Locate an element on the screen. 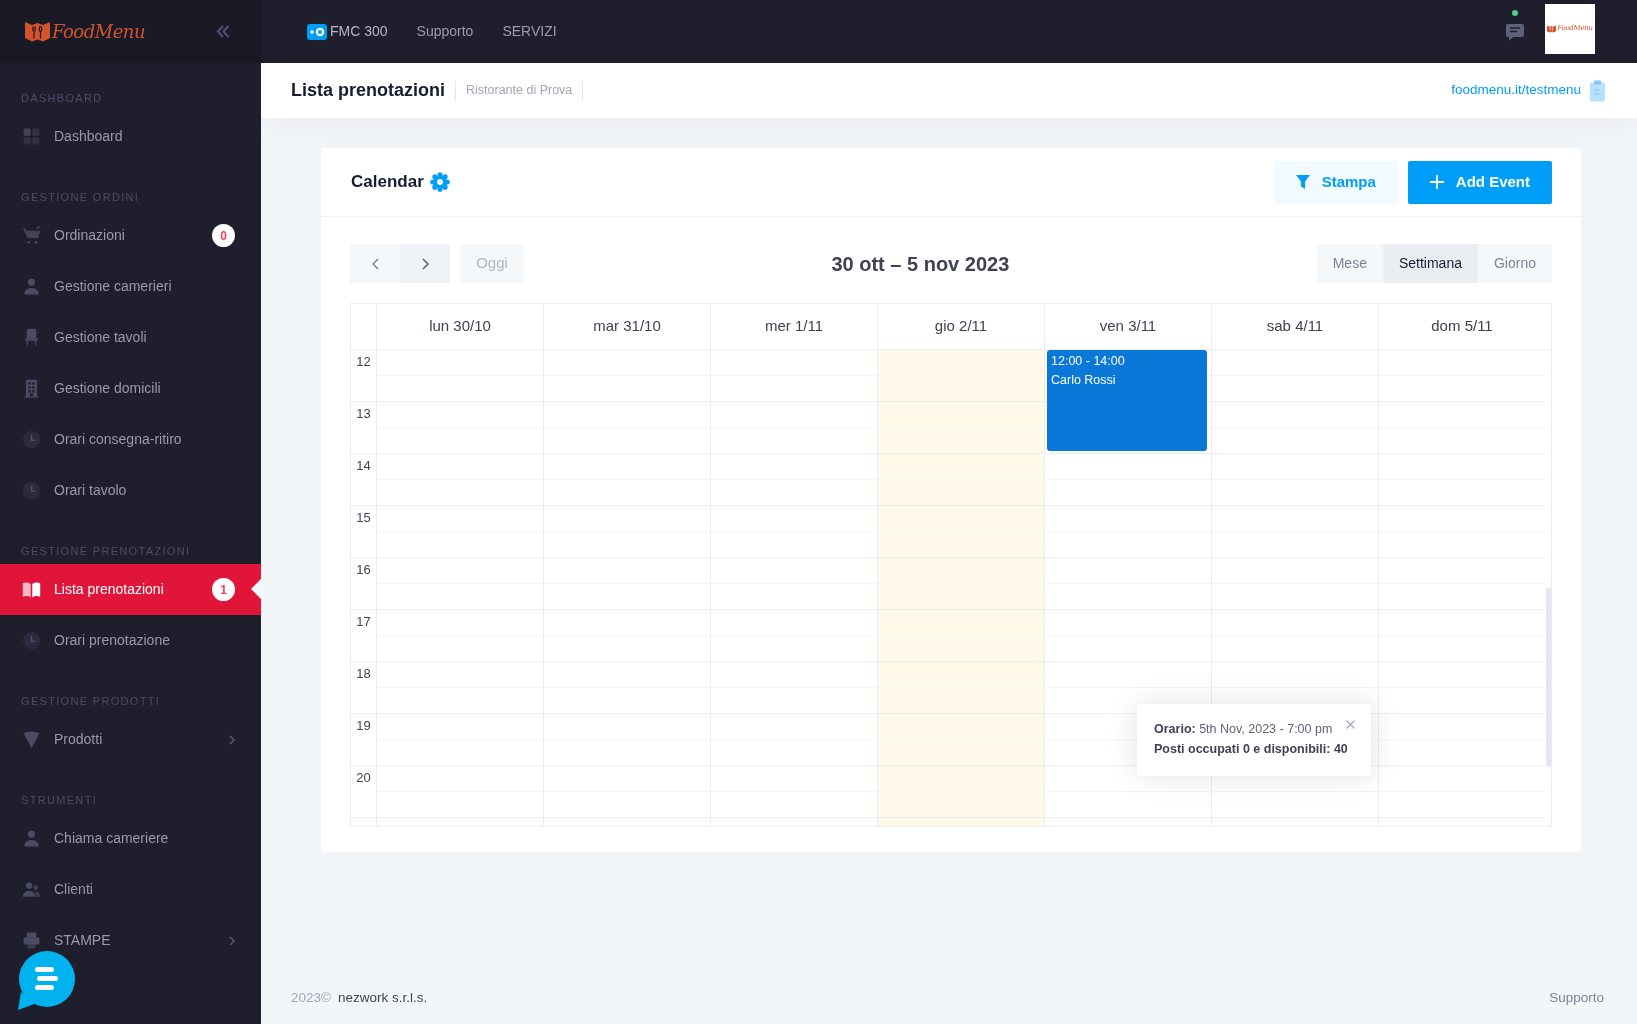 This screenshot has width=1637, height=1024. printer-icon is located at coordinates (31, 940).